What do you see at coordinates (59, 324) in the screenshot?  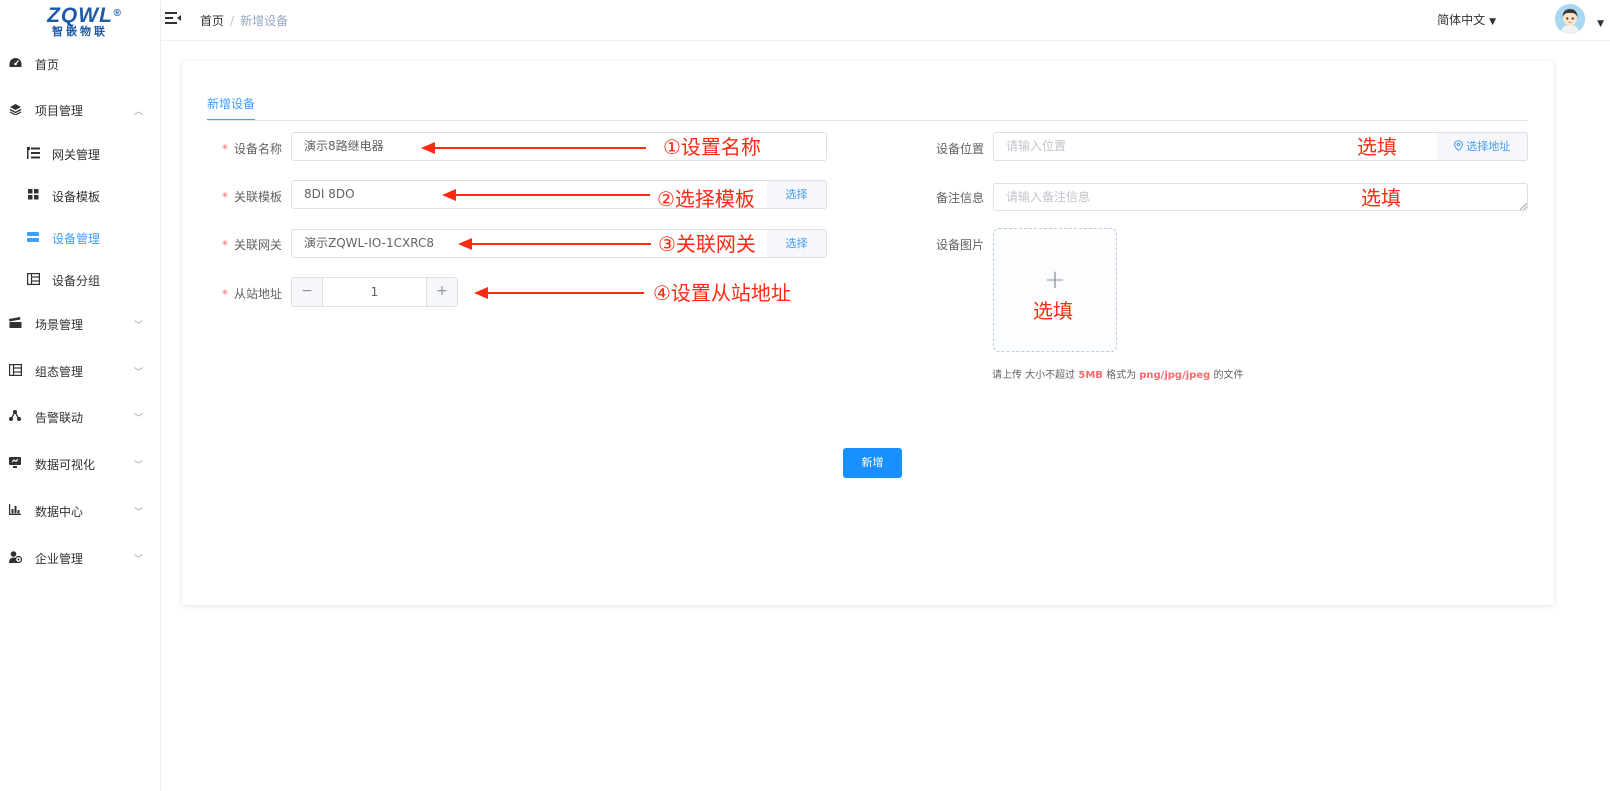 I see `sidebar-item-label: 场景管理` at bounding box center [59, 324].